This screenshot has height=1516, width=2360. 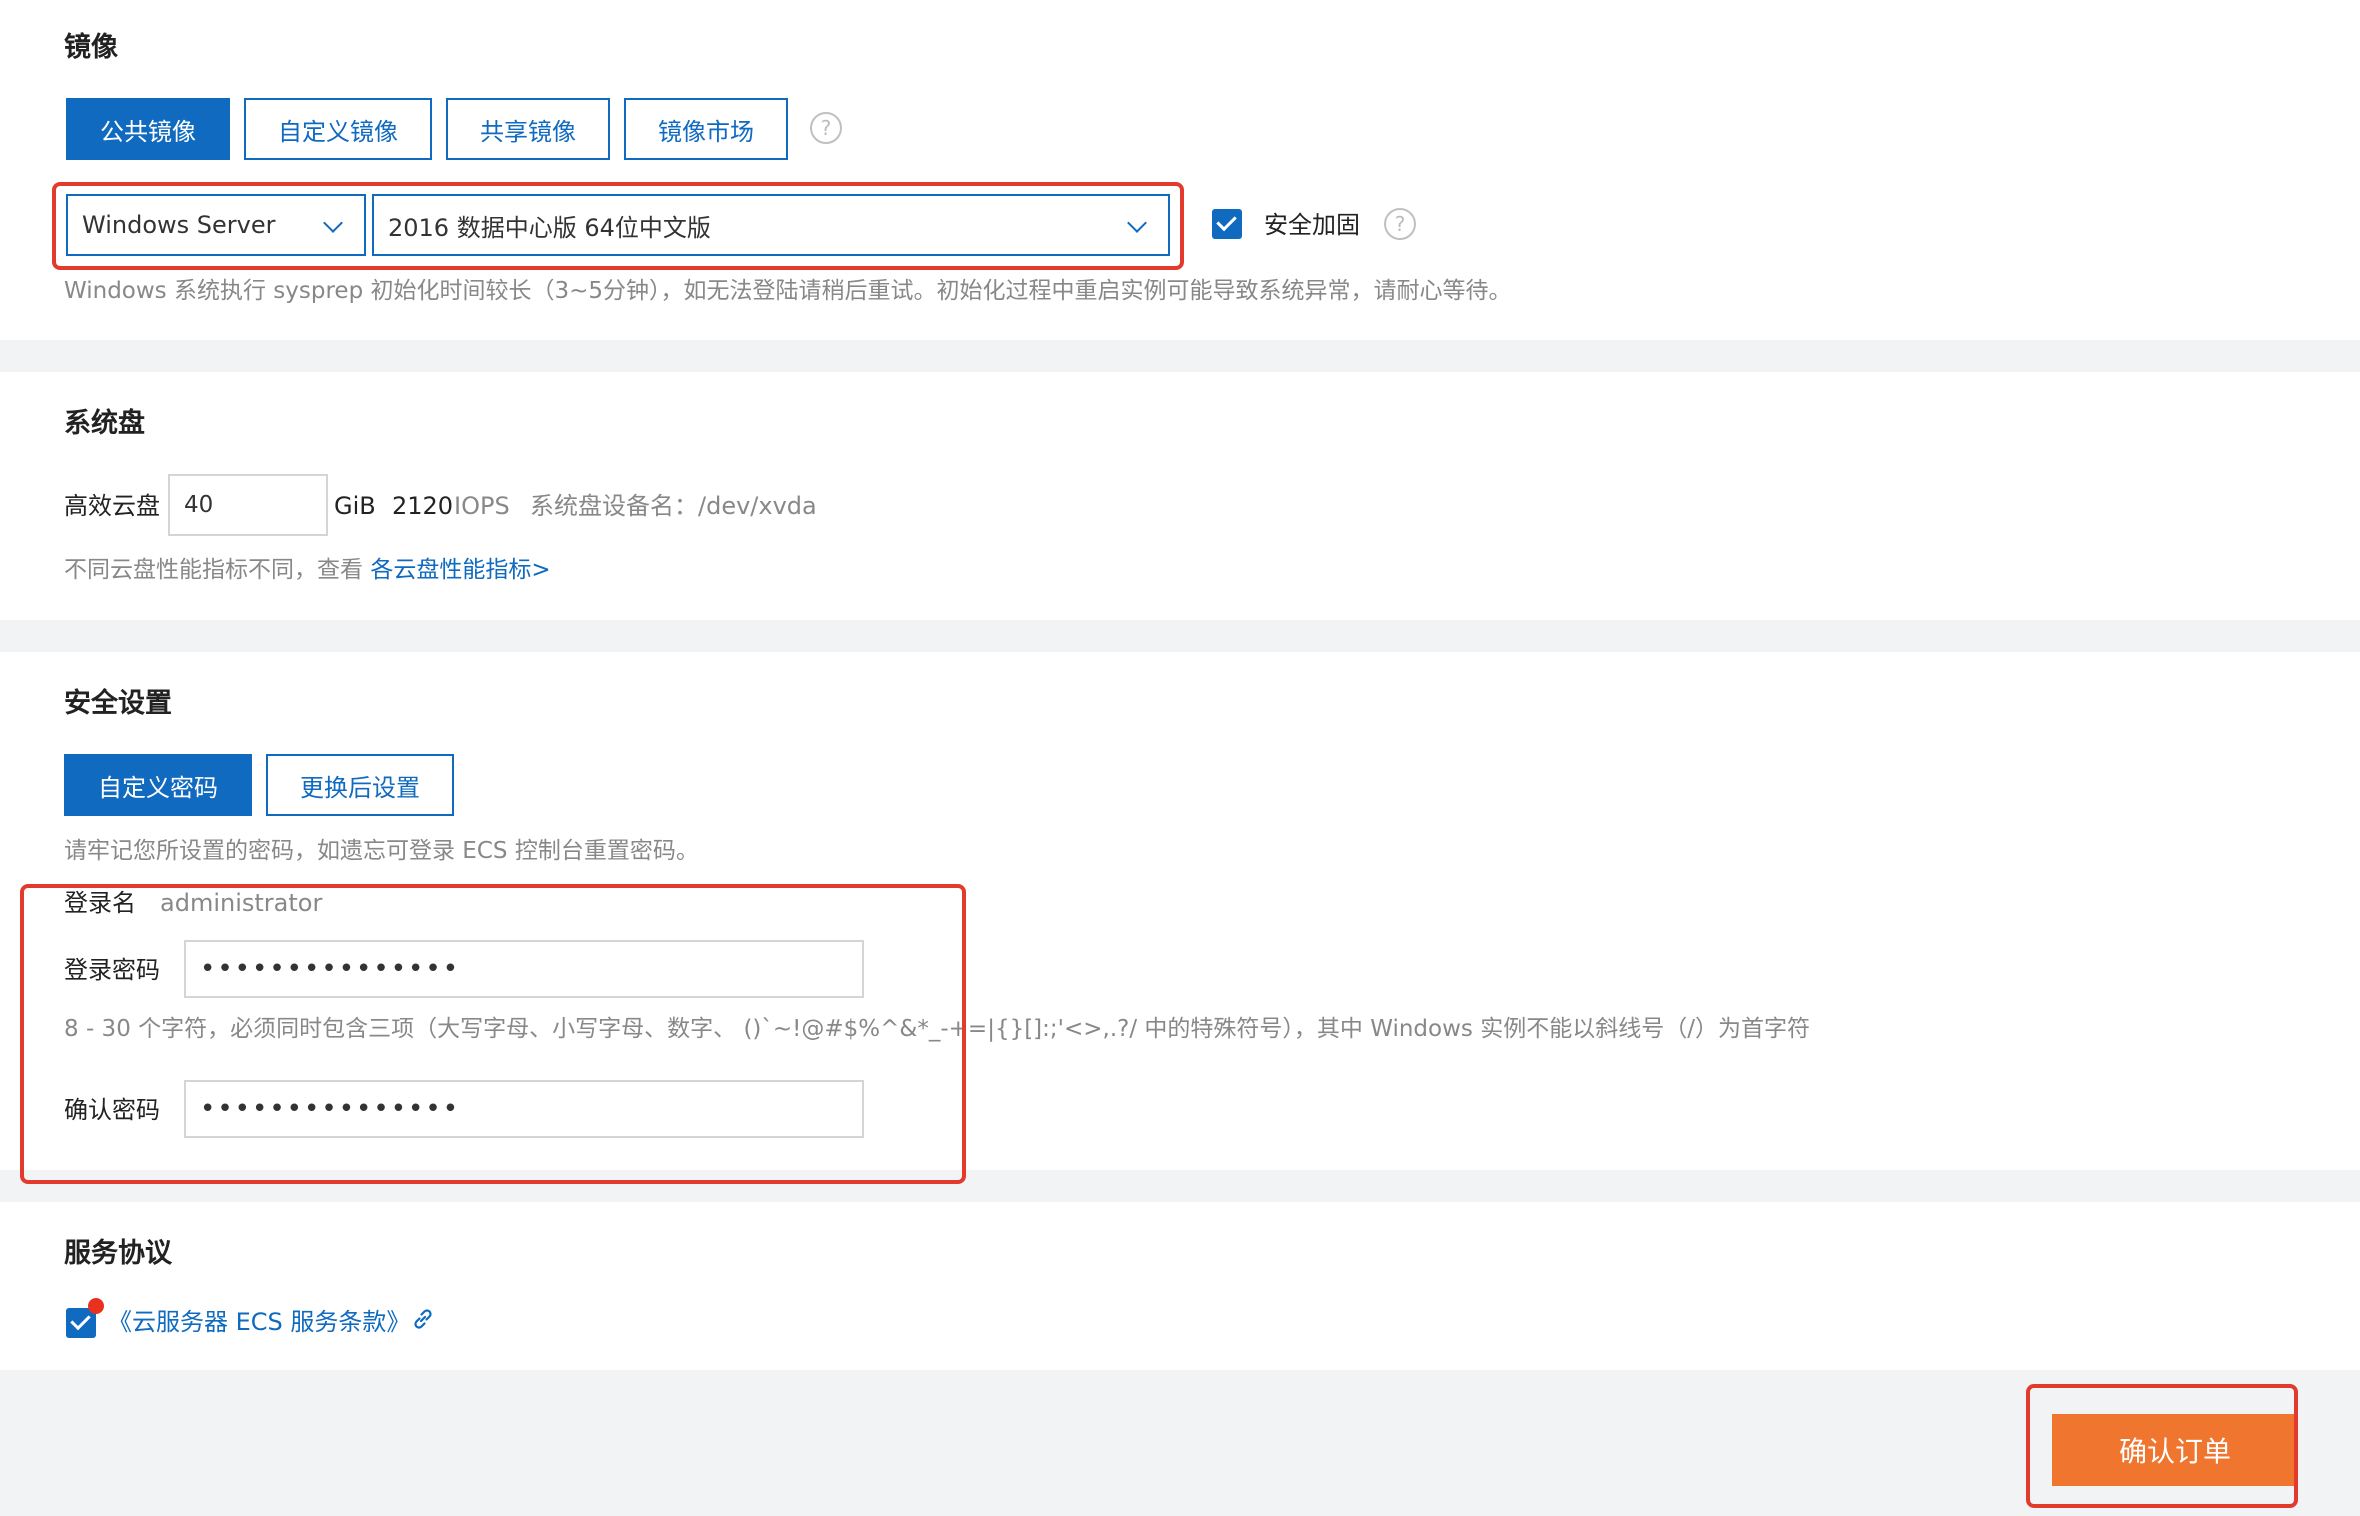 What do you see at coordinates (618, 226) in the screenshot?
I see `image-select-highlight` at bounding box center [618, 226].